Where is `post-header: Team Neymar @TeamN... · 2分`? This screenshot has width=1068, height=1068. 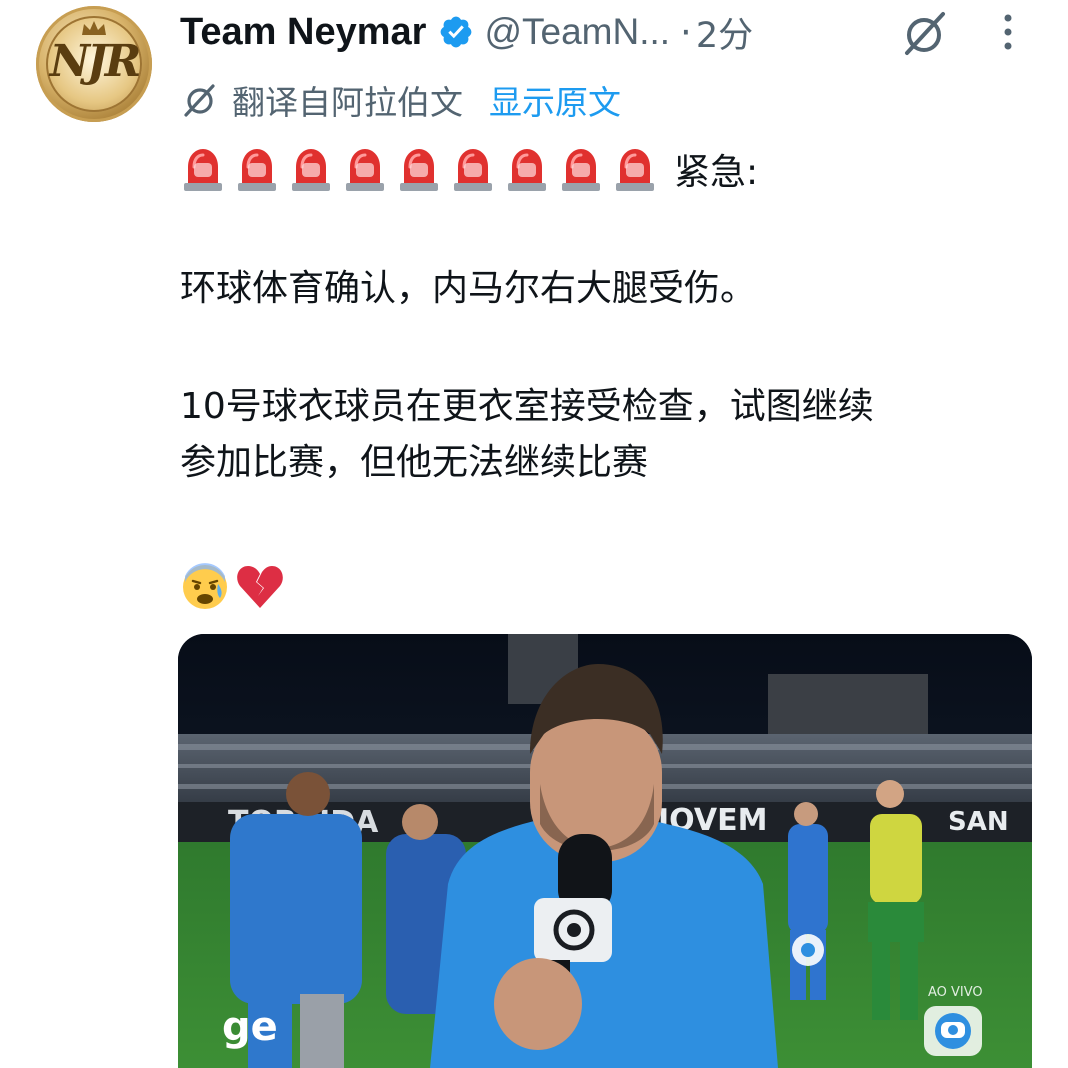
post-header: Team Neymar @TeamN... · 2分 is located at coordinates (466, 32).